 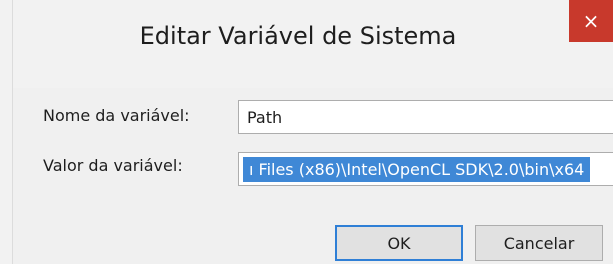 I want to click on ok-button: OK, so click(x=399, y=243).